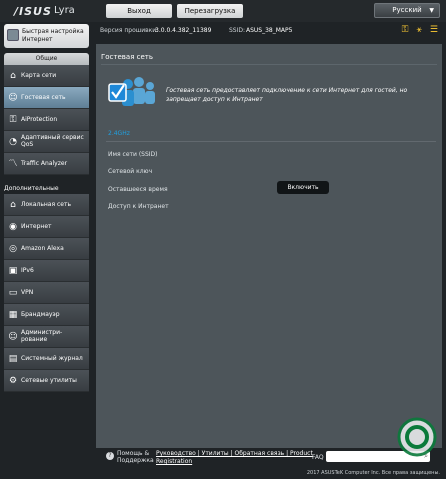 The width and height of the screenshot is (446, 479). What do you see at coordinates (183, 30) in the screenshot?
I see `firmware-version: 3.0.0.4.382_11389` at bounding box center [183, 30].